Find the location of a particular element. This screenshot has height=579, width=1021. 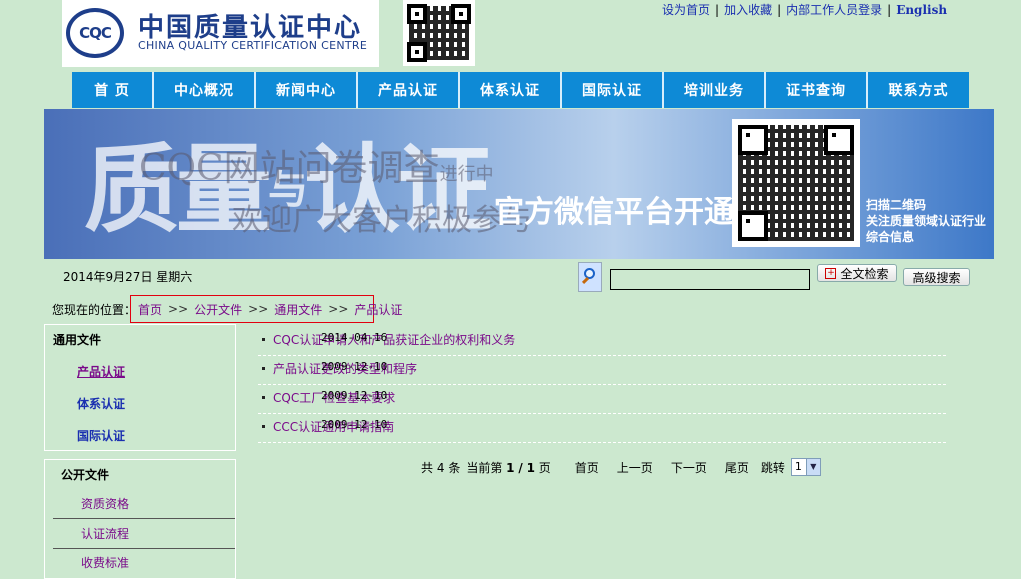

sidebar-public-docs: 公开文件 资质资格 认证流程 收费标准 is located at coordinates (140, 519).